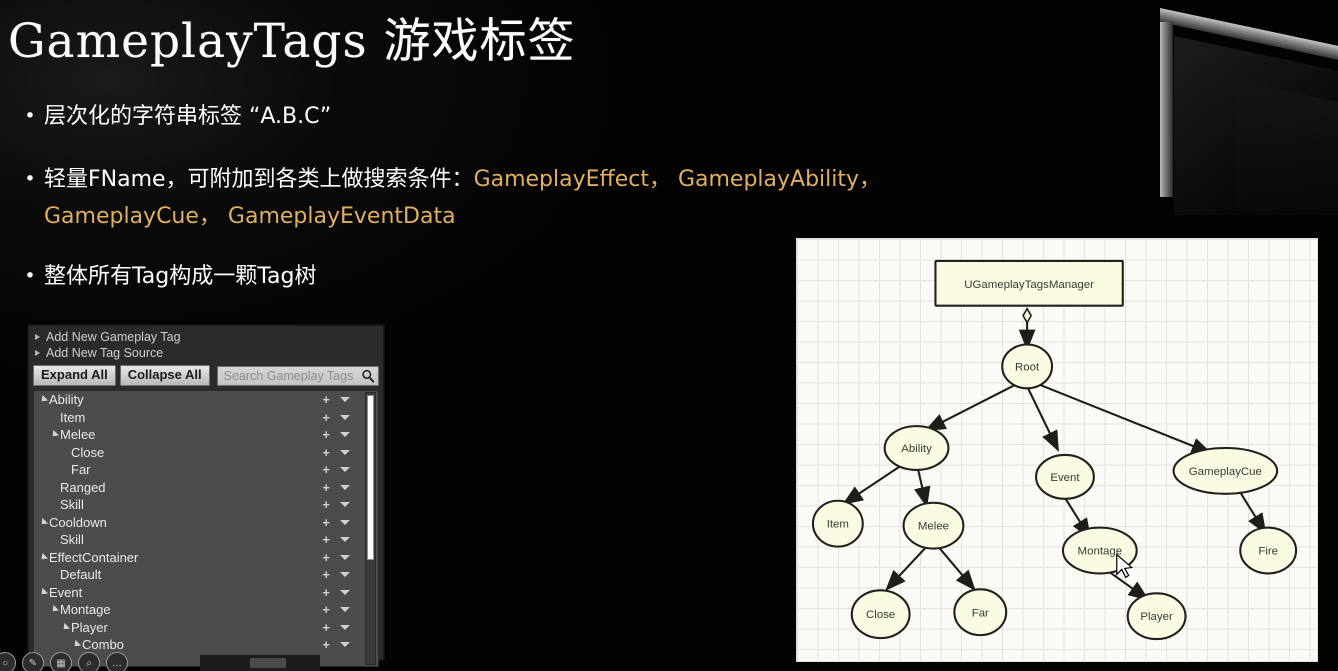 This screenshot has width=1338, height=671. Describe the element at coordinates (206, 558) in the screenshot. I see `tag-tree-row: EffectContainer +` at that location.